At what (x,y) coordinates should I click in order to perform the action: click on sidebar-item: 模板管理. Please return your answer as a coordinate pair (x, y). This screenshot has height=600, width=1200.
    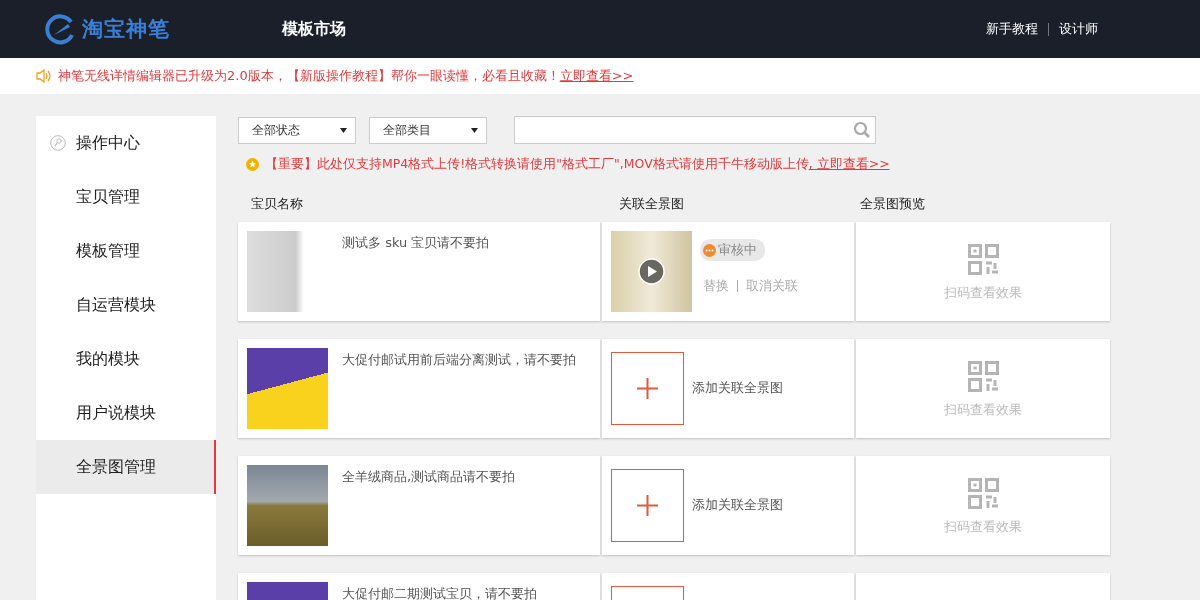
    Looking at the image, I should click on (126, 251).